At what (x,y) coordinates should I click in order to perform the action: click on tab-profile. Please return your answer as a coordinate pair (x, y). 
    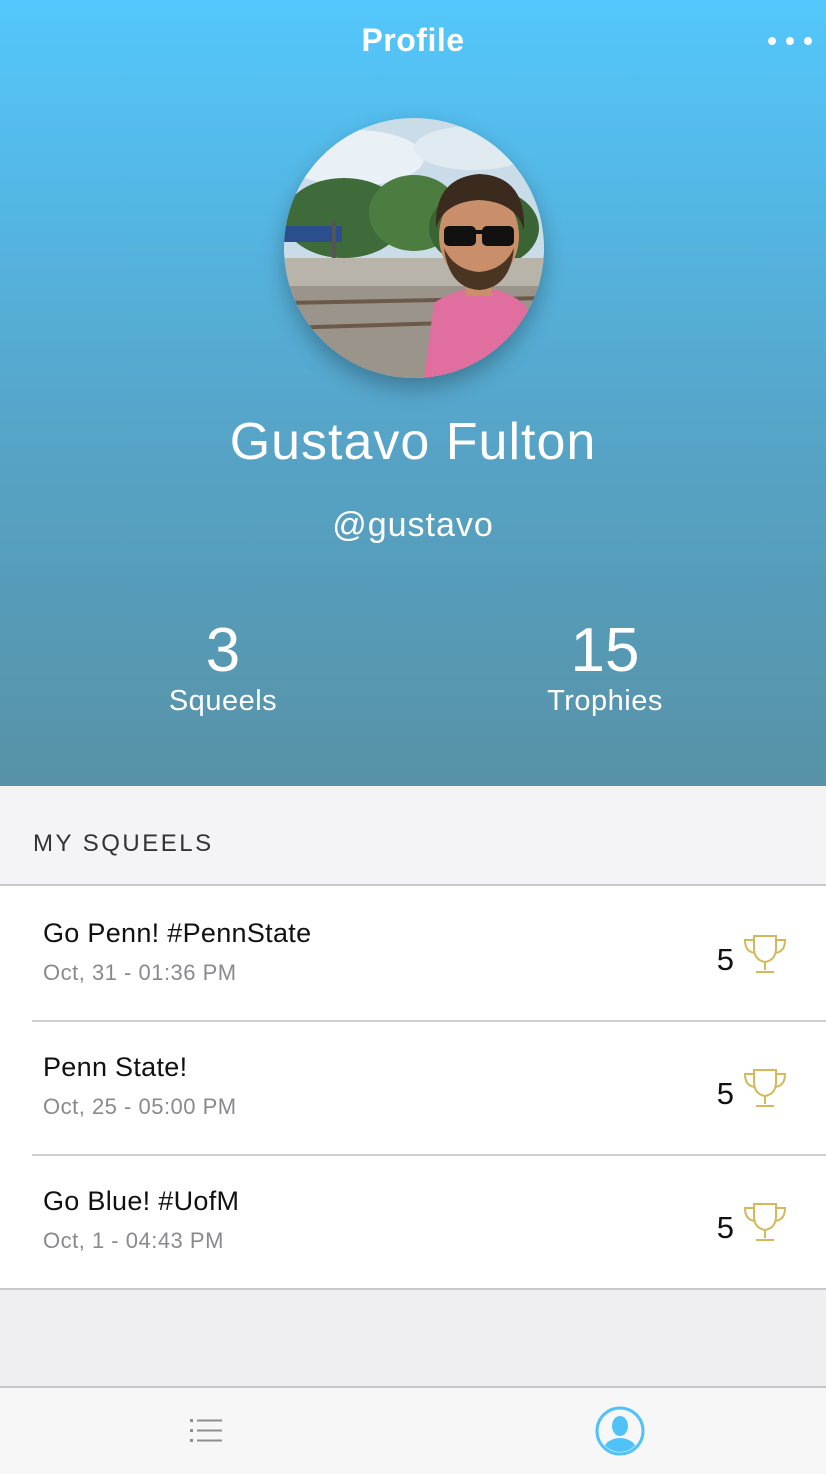
    Looking at the image, I should click on (619, 1431).